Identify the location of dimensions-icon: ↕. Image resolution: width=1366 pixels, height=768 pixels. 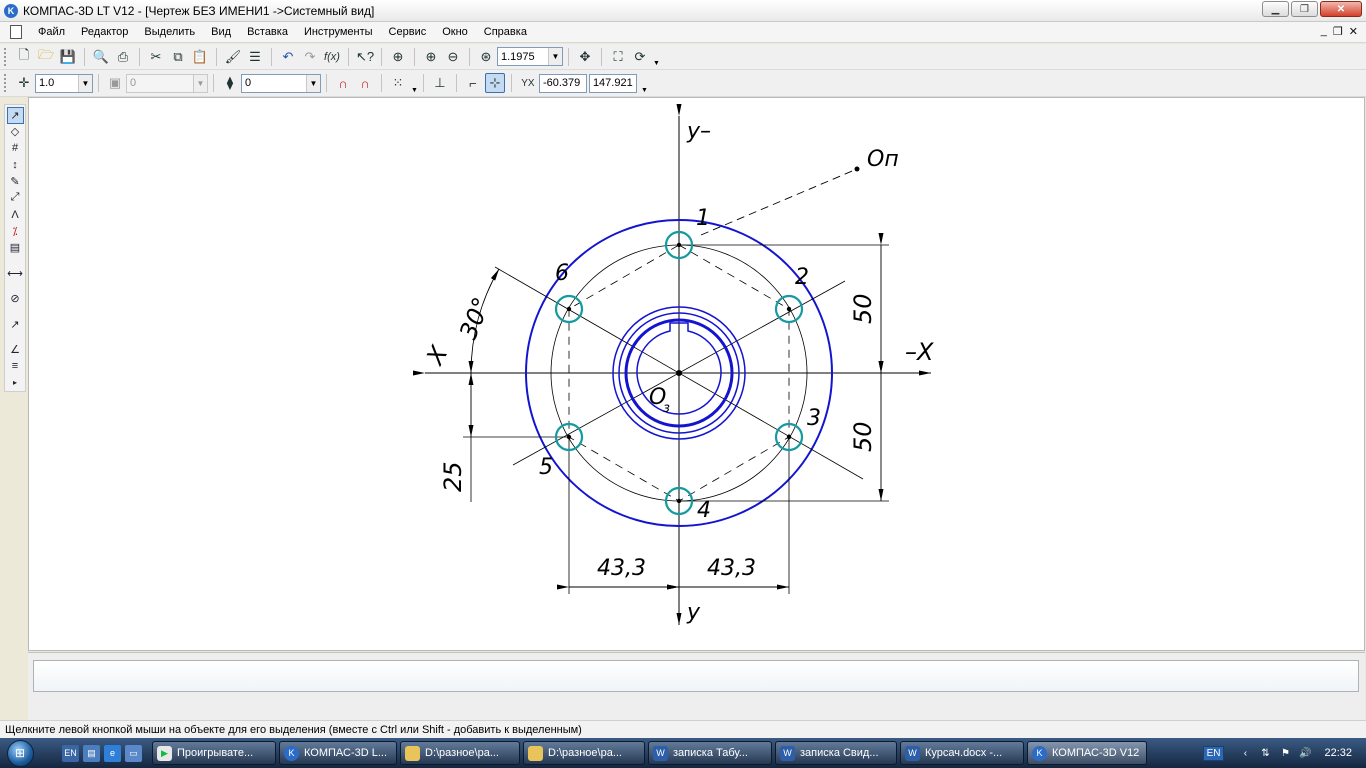
(15, 165).